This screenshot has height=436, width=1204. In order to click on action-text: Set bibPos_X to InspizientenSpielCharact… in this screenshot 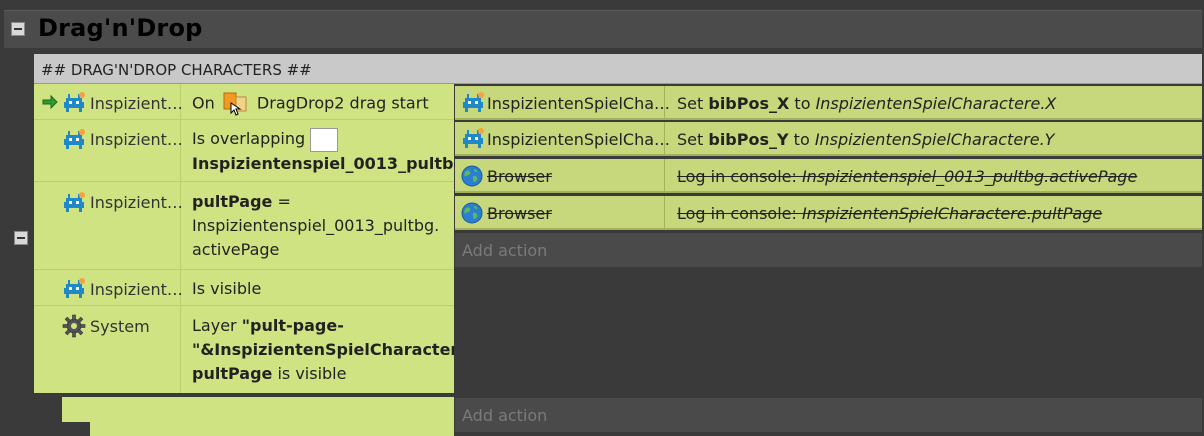, I will do `click(866, 103)`.